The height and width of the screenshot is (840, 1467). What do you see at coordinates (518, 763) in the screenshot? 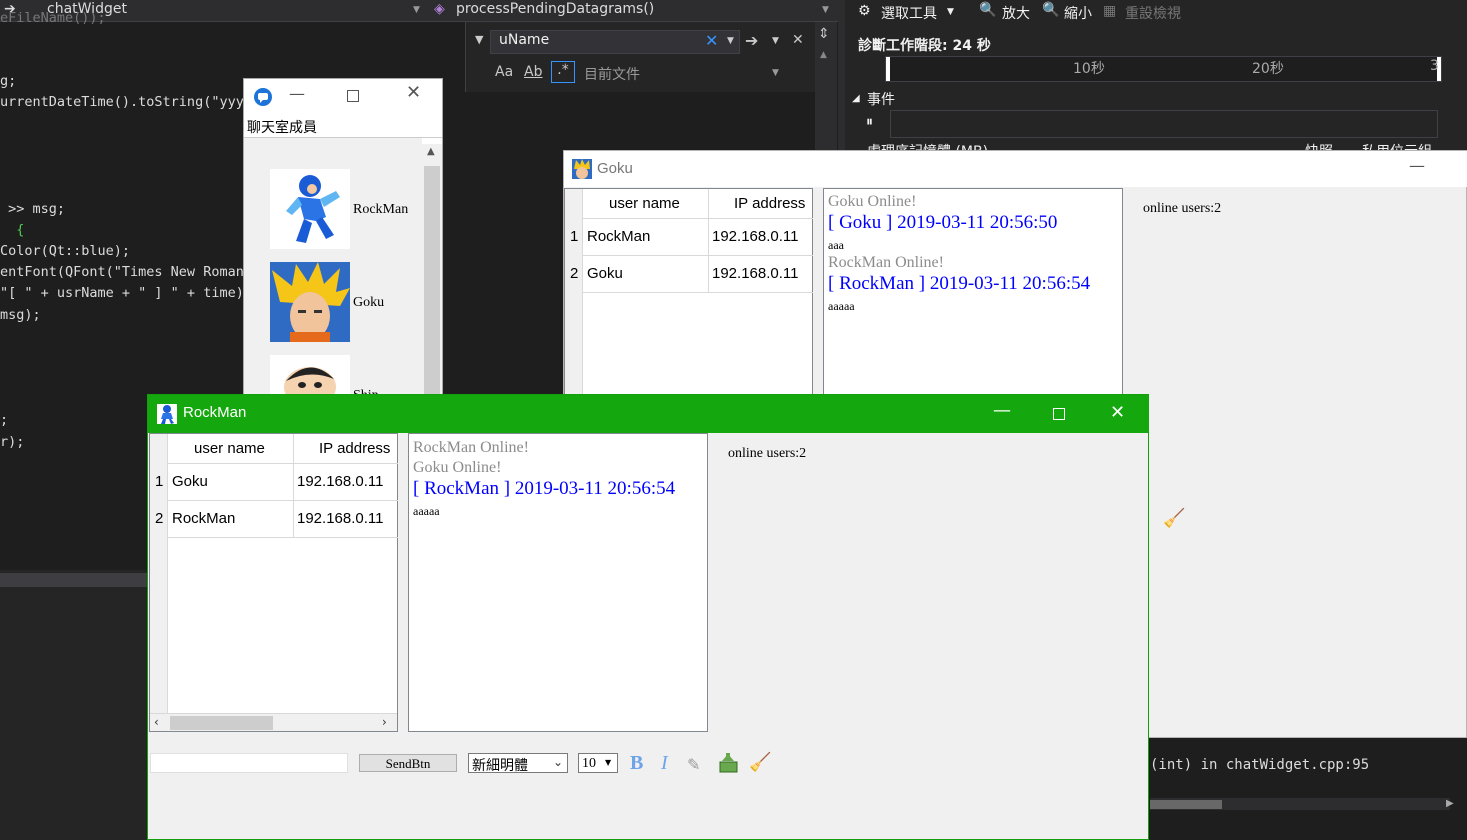
I see `font-select: 新細明體 ⌄` at bounding box center [518, 763].